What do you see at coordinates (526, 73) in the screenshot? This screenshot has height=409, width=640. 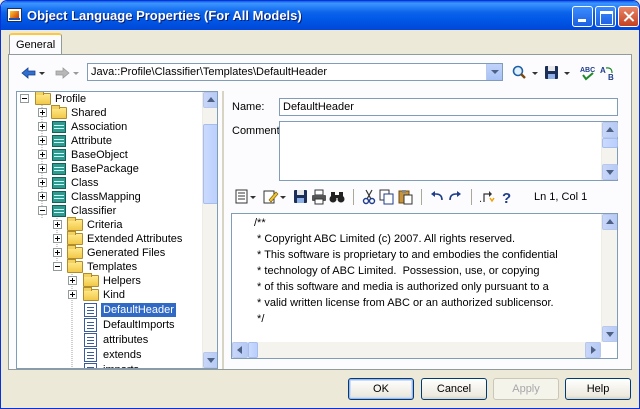 I see `find-button` at bounding box center [526, 73].